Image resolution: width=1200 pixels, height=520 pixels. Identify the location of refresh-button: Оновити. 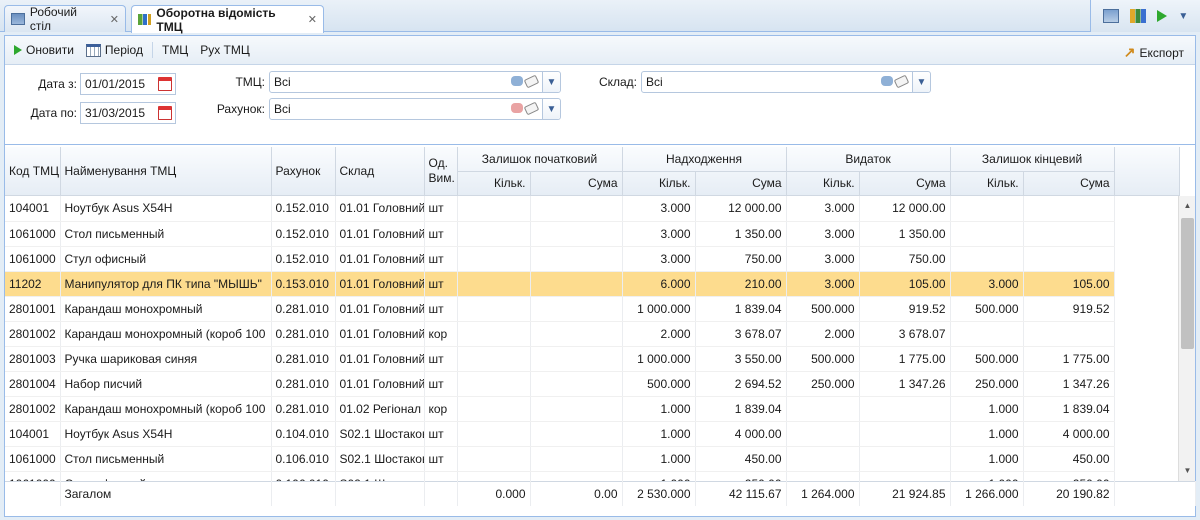
(44, 50).